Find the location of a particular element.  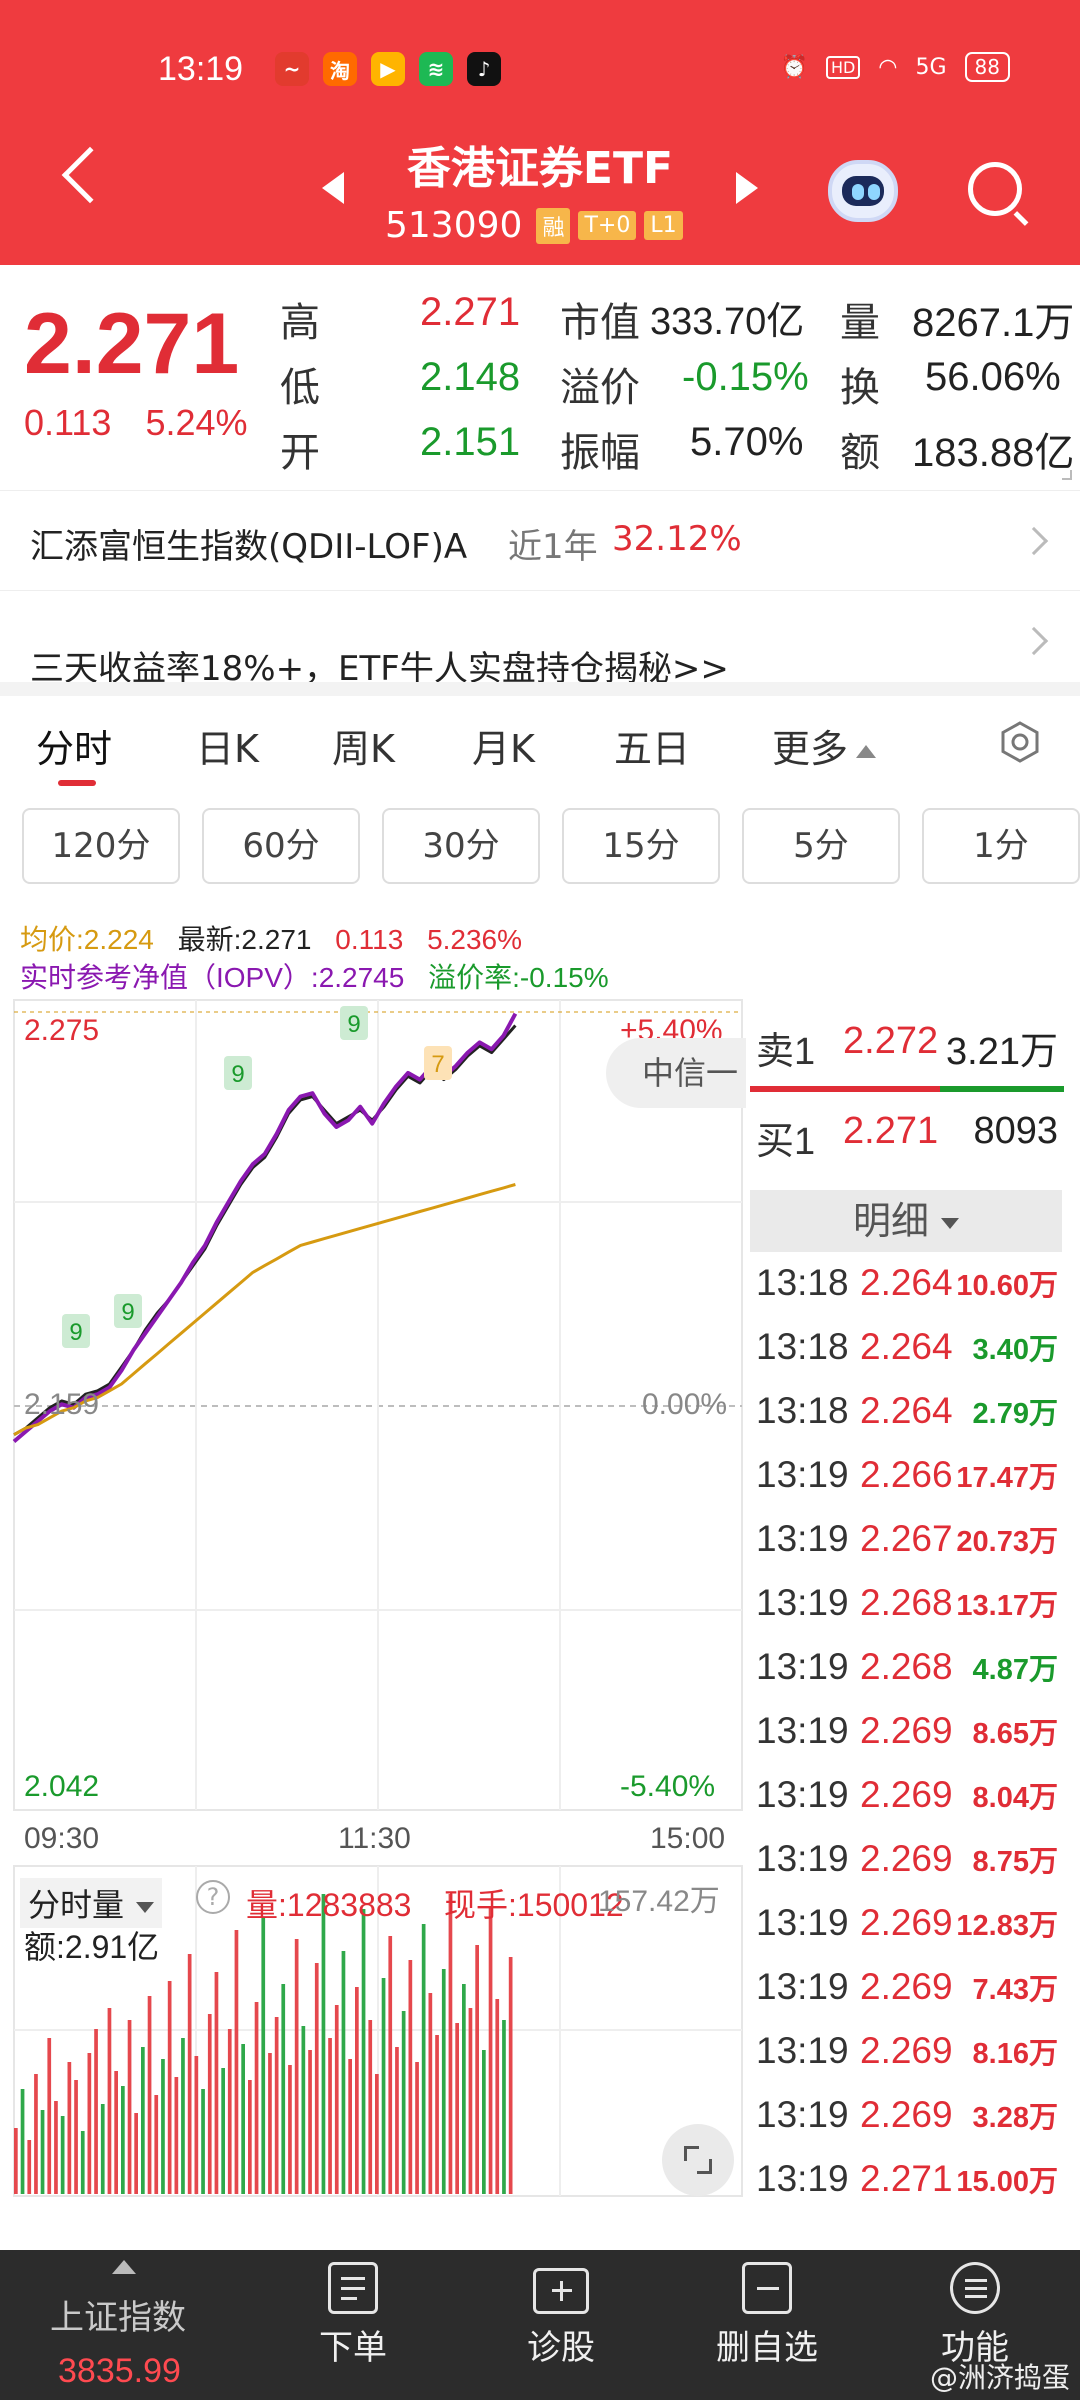

tick-price: 2.271 is located at coordinates (906, 2178).